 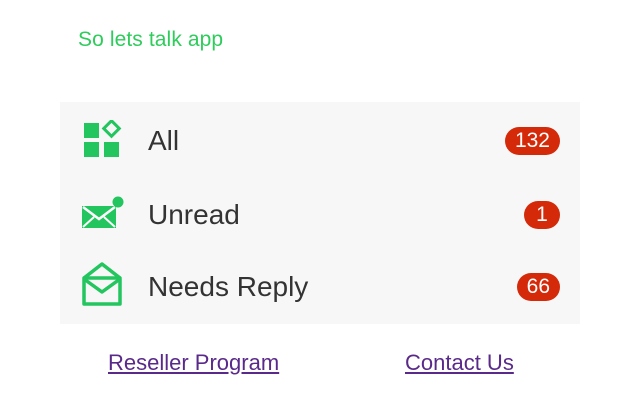 What do you see at coordinates (459, 363) in the screenshot?
I see `contact-us-link: Contact Us` at bounding box center [459, 363].